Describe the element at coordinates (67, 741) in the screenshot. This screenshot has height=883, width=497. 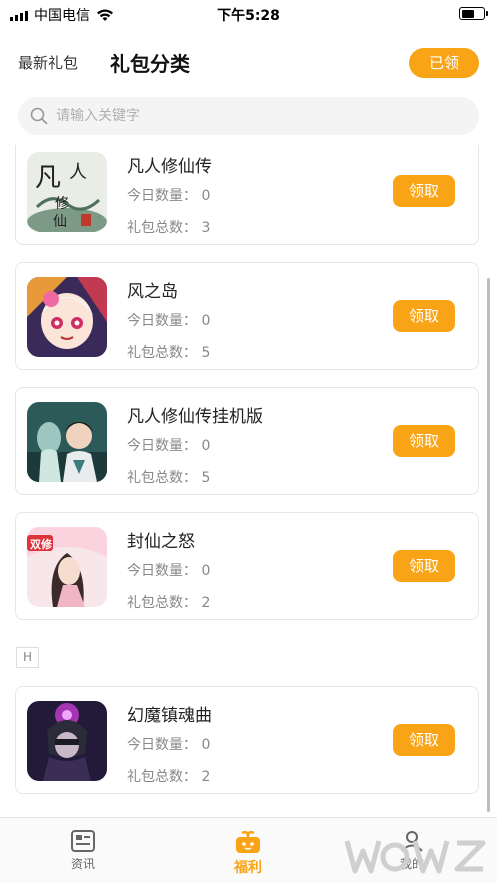
I see `huanmo-icon` at that location.